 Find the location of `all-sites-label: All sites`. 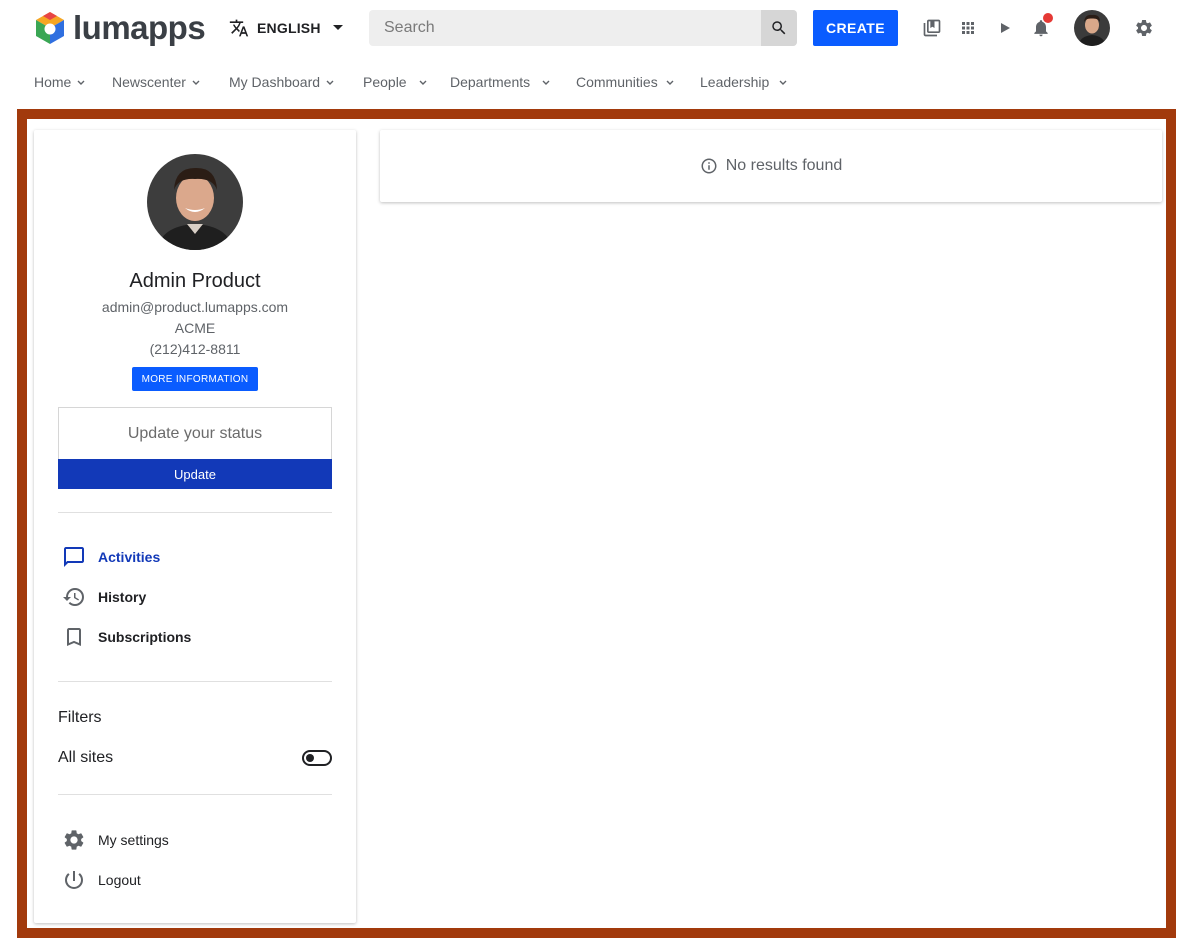

all-sites-label: All sites is located at coordinates (86, 757).